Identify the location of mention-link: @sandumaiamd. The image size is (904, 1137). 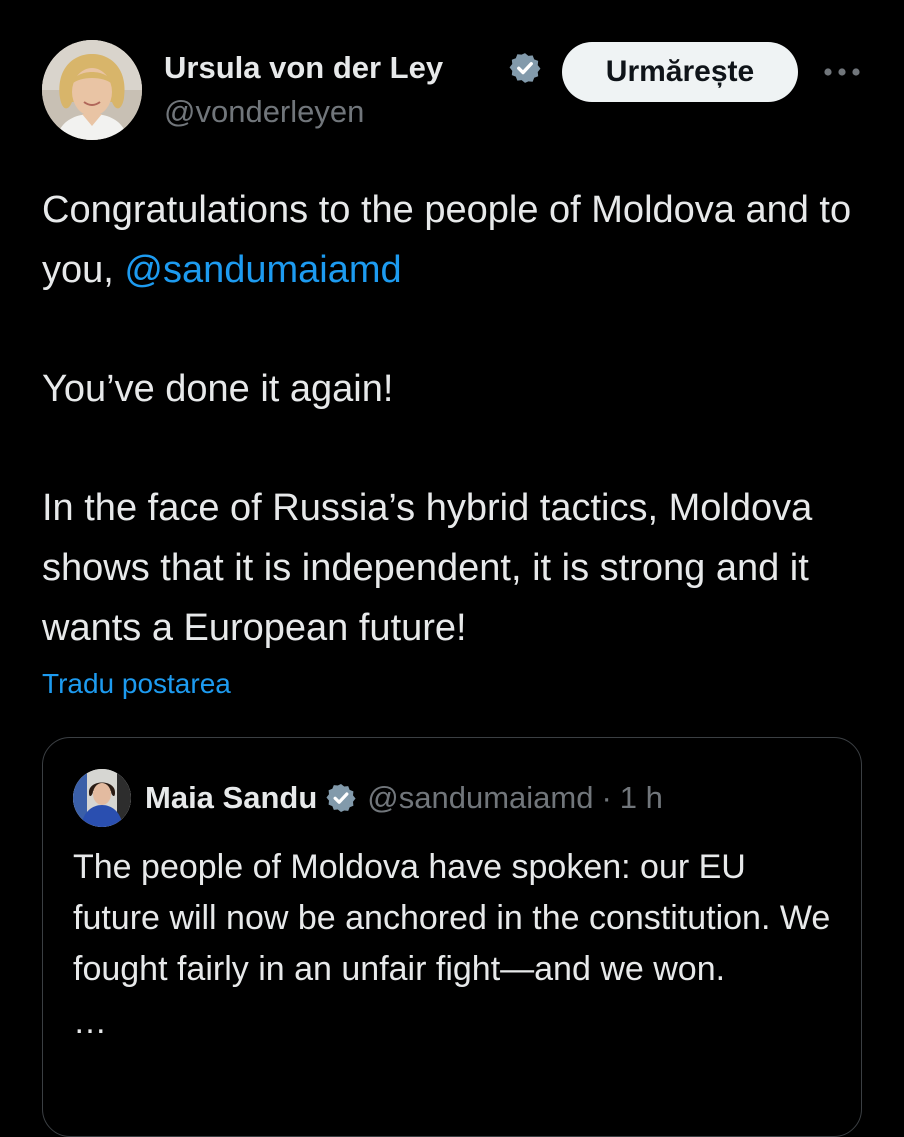
(262, 270).